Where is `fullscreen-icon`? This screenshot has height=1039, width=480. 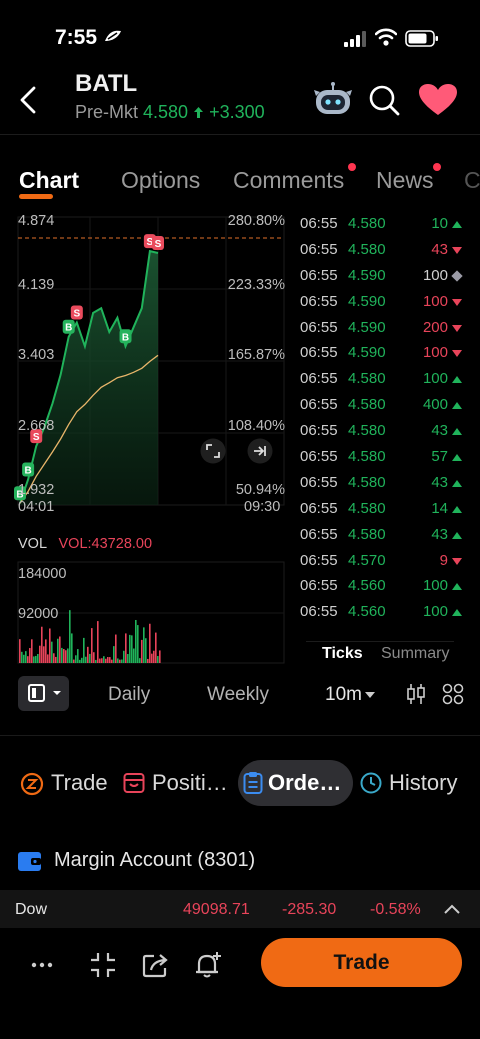 fullscreen-icon is located at coordinates (213, 451).